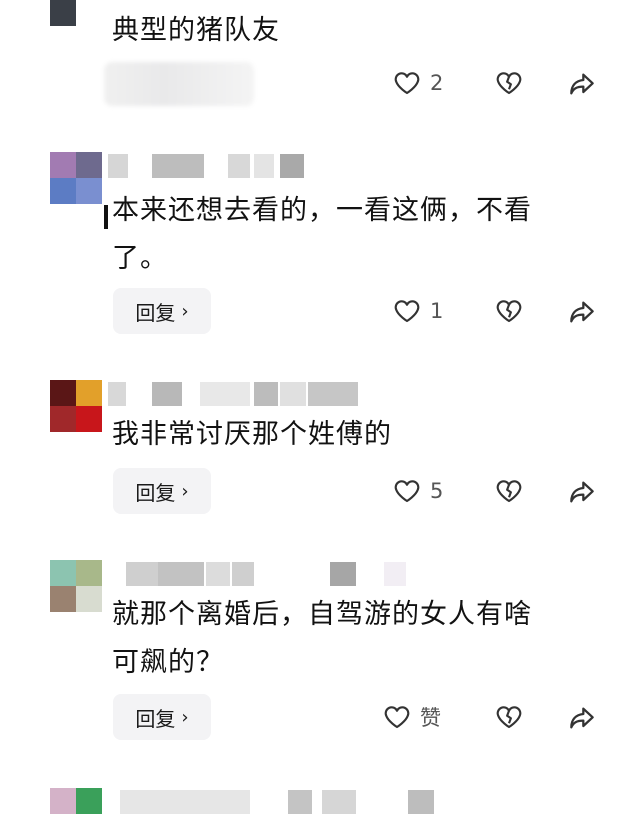 The height and width of the screenshot is (840, 640). Describe the element at coordinates (322, 614) in the screenshot. I see `comment-text-line1: 就那个离婚后，自驾游的女人有啥` at that location.